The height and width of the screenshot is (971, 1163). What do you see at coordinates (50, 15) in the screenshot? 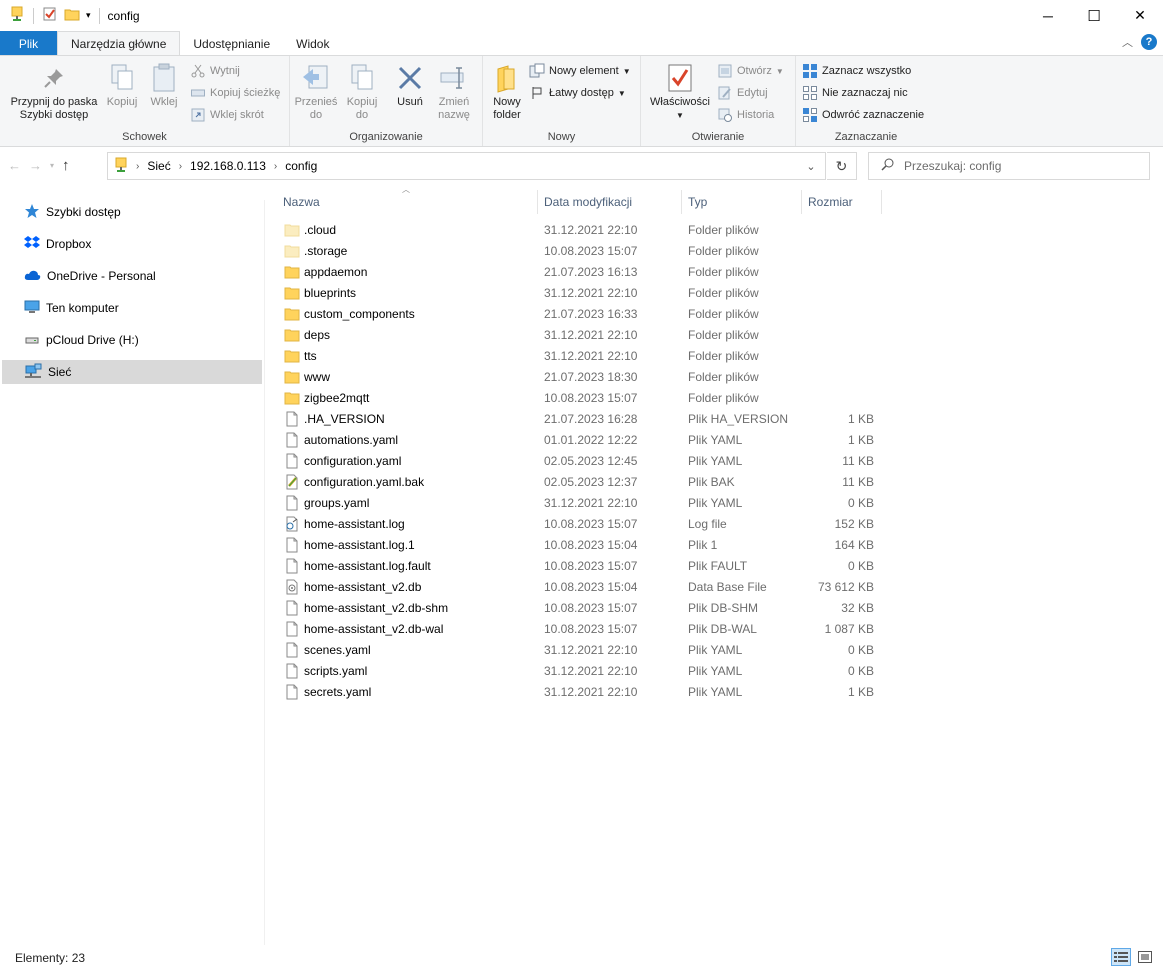
I see `properties-icon` at bounding box center [50, 15].